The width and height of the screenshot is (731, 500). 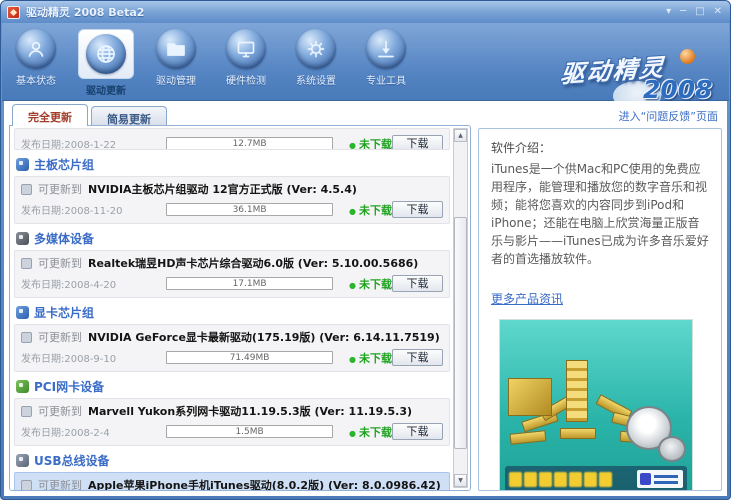 What do you see at coordinates (527, 298) in the screenshot?
I see `more-info-link: 更多产品资讯` at bounding box center [527, 298].